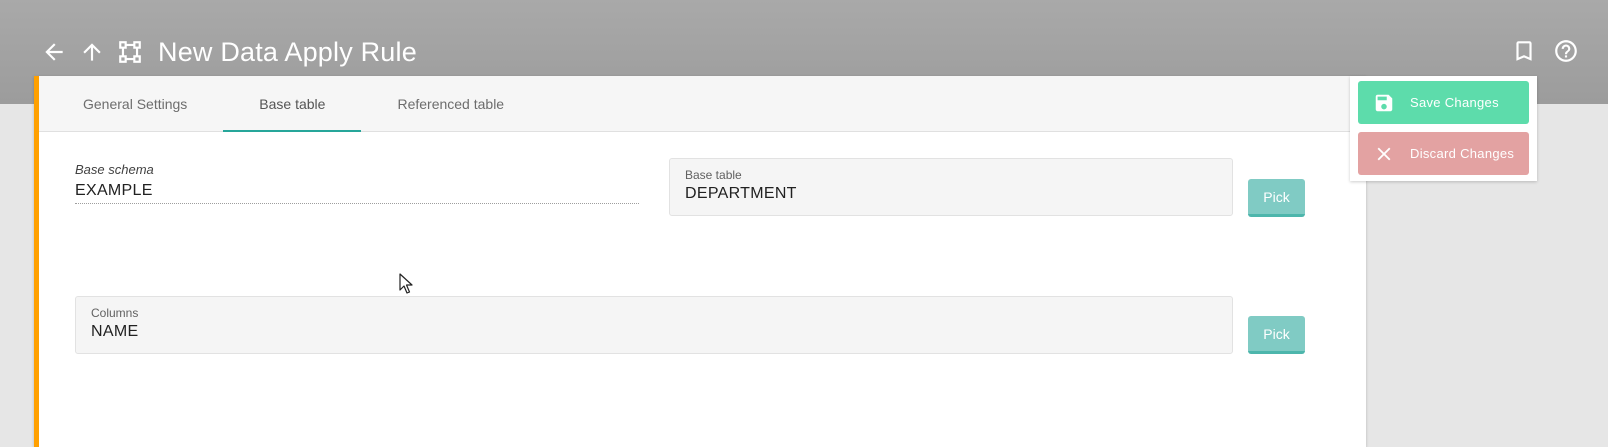  Describe the element at coordinates (1566, 51) in the screenshot. I see `help-circle-icon` at that location.